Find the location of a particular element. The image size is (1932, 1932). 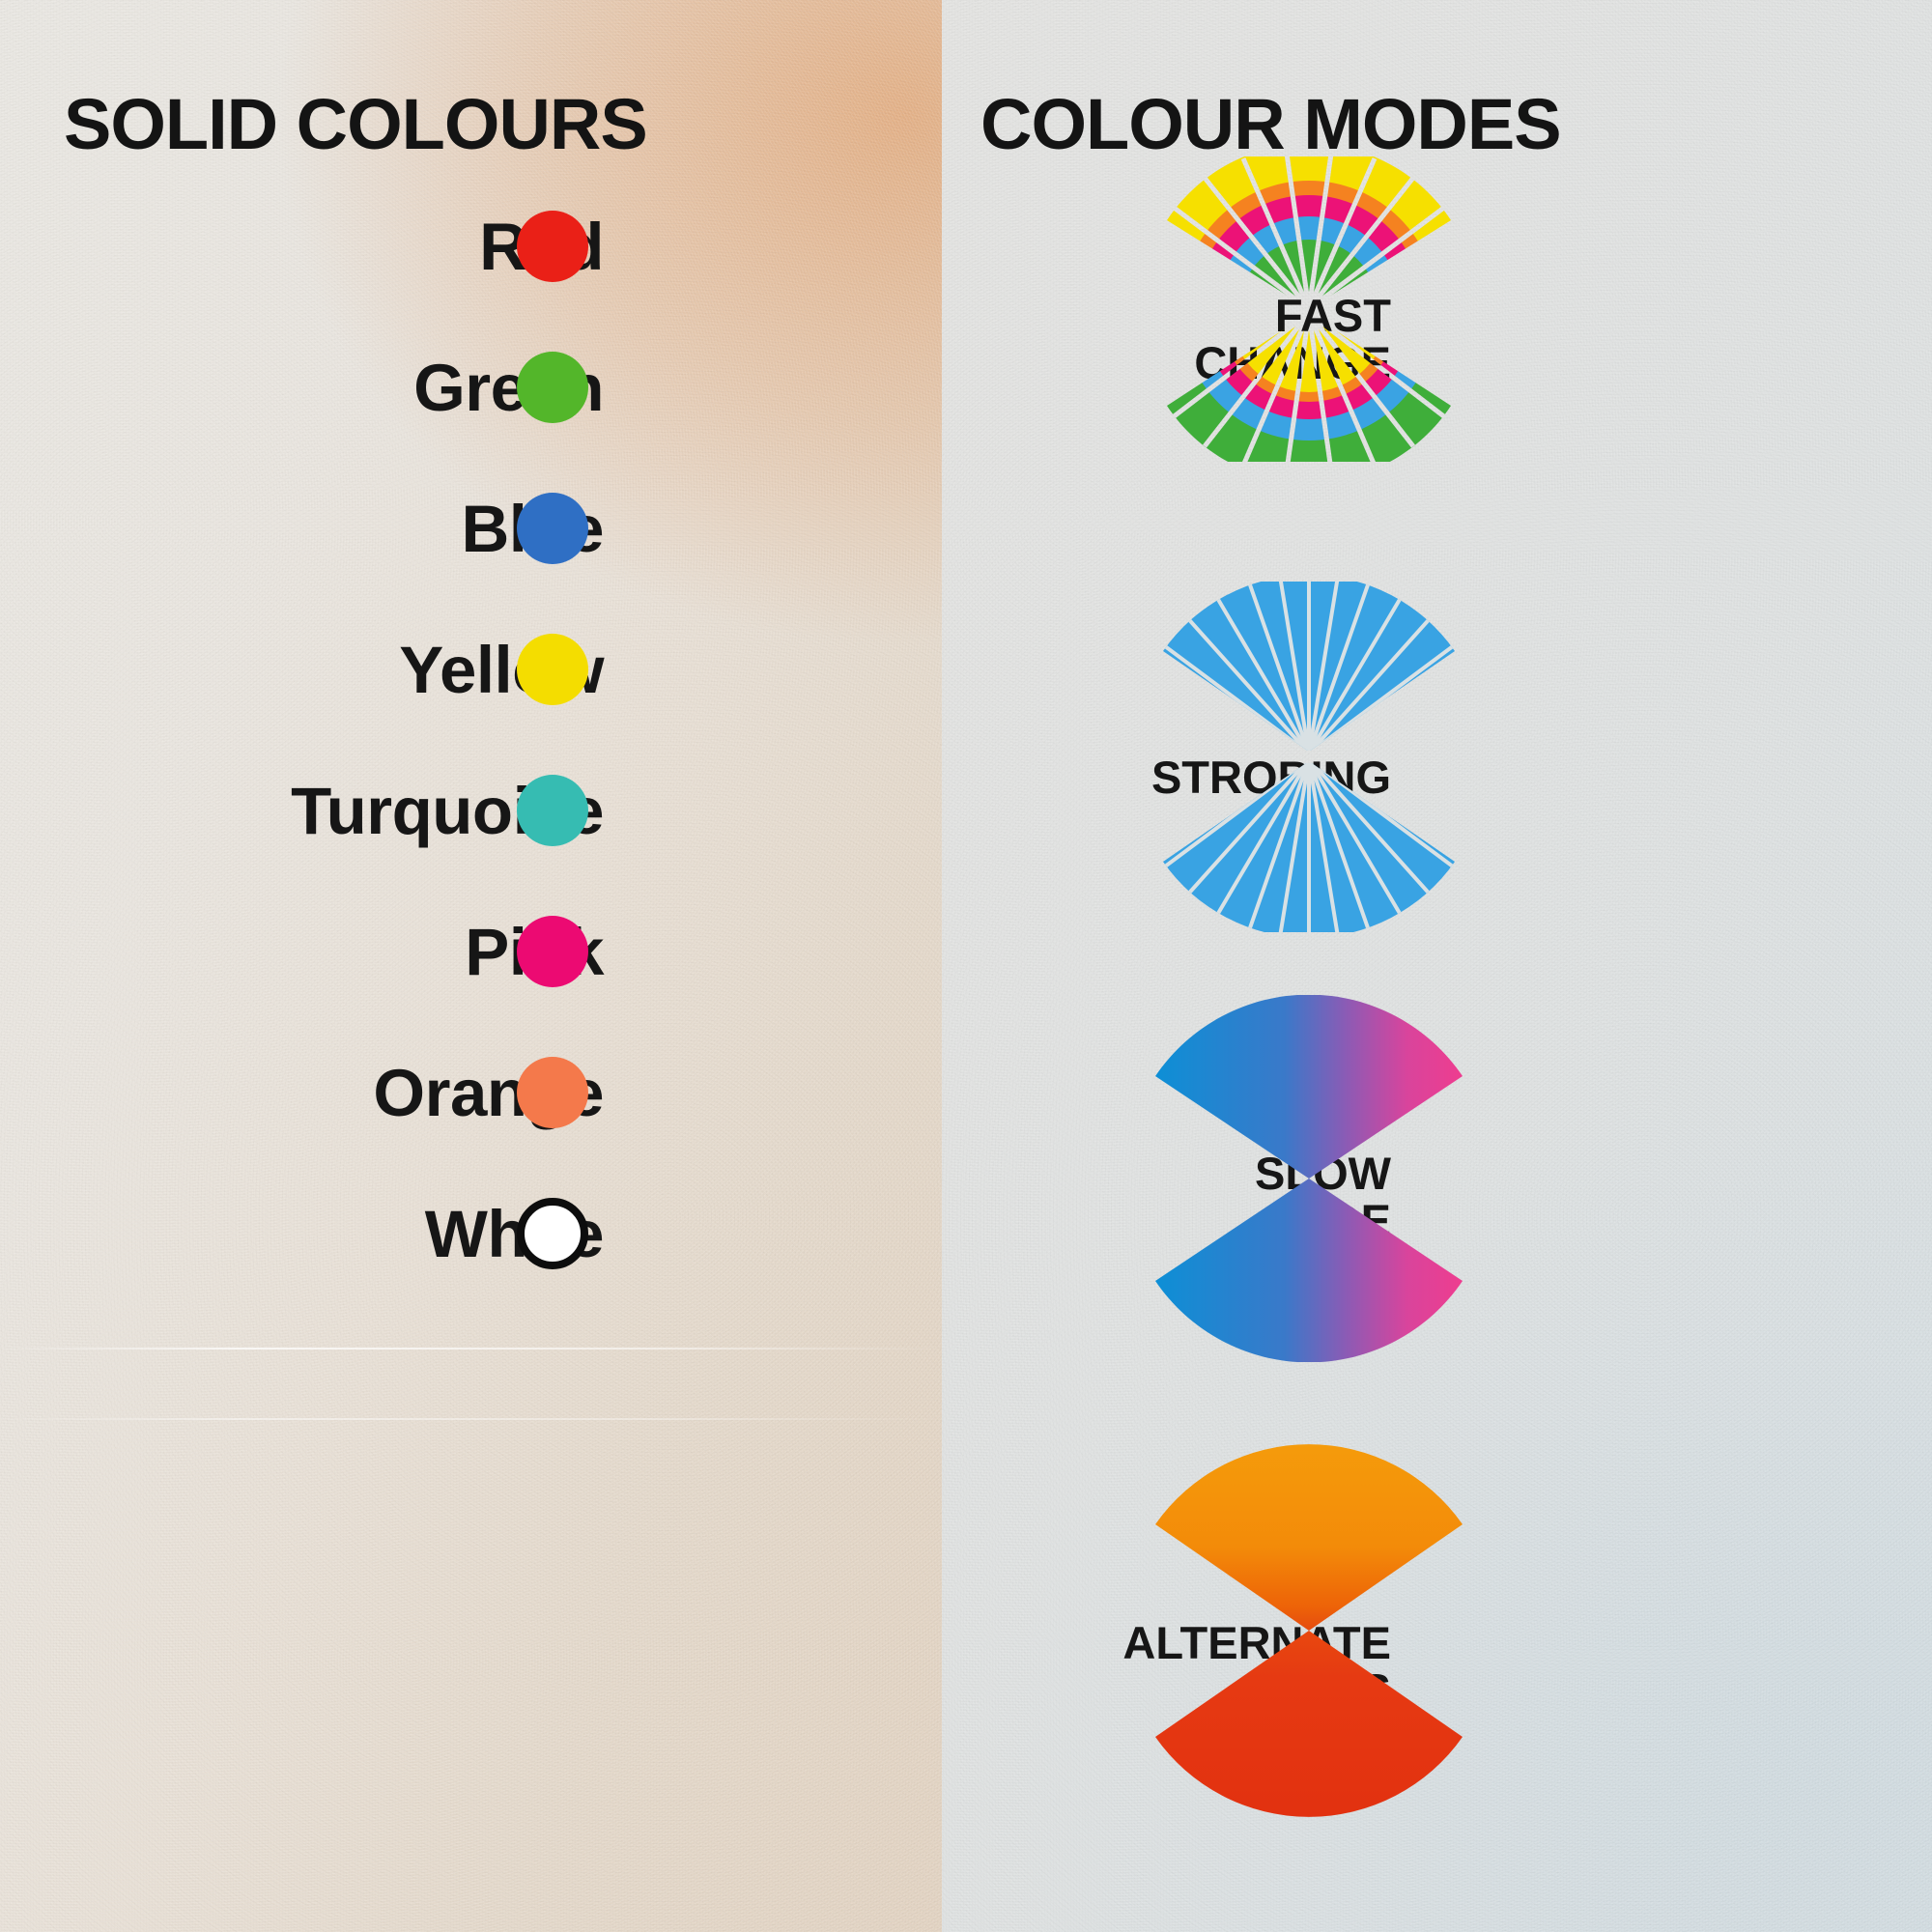

colour-row: Red is located at coordinates (471, 246).